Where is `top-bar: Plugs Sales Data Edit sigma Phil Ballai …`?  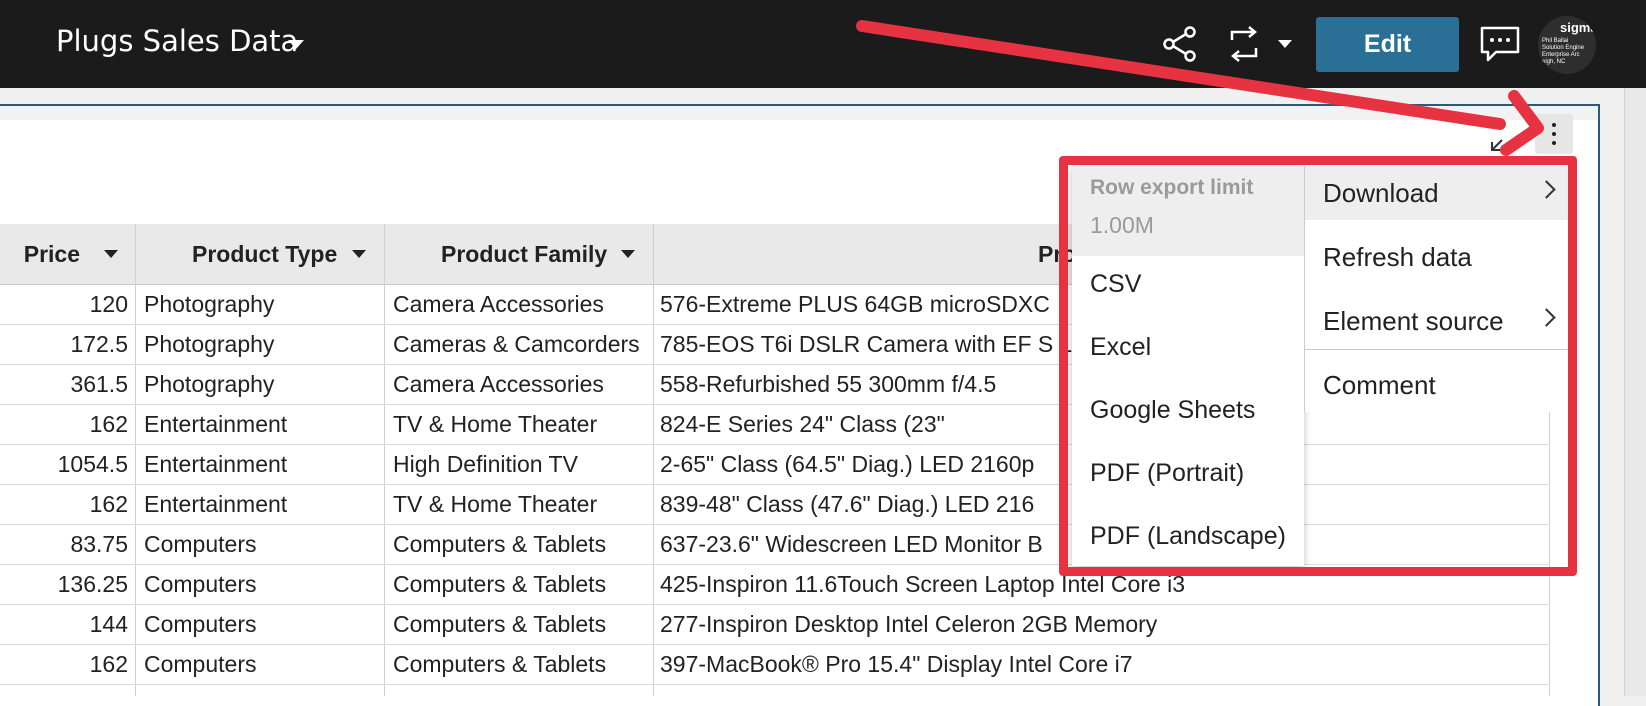
top-bar: Plugs Sales Data Edit sigma Phil Ballai … is located at coordinates (823, 44).